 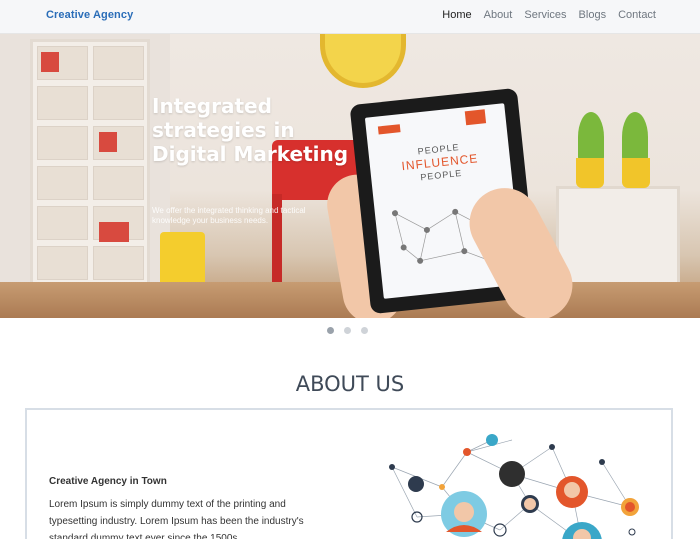 What do you see at coordinates (456, 15) in the screenshot?
I see `nav-home-link: Home` at bounding box center [456, 15].